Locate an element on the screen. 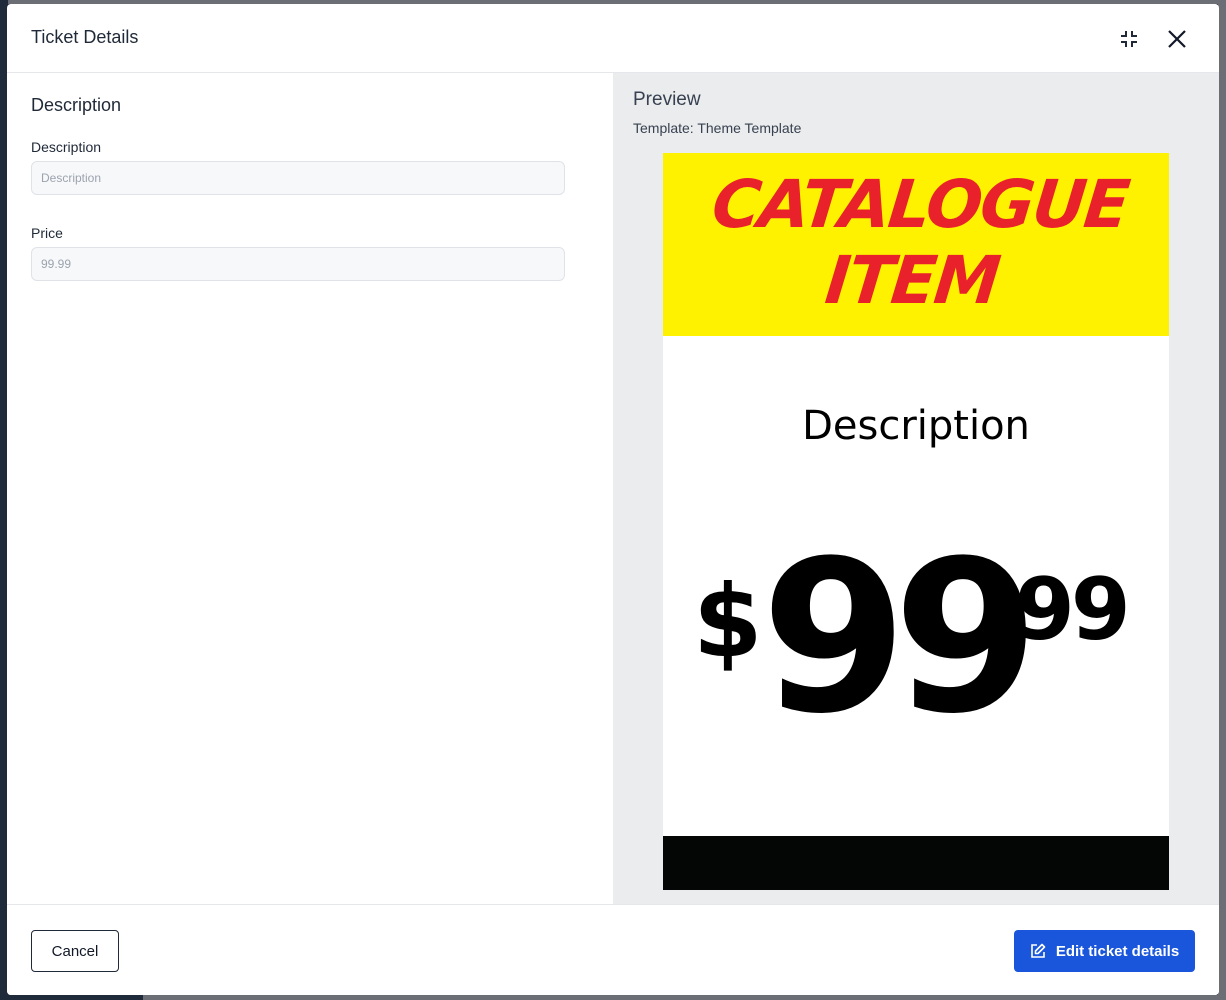 This screenshot has height=1000, width=1226. price-input is located at coordinates (298, 264).